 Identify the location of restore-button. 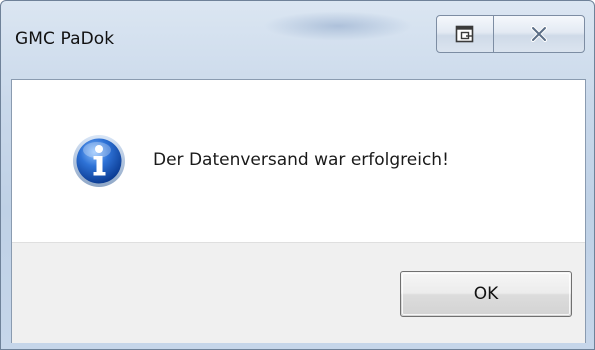
(465, 34).